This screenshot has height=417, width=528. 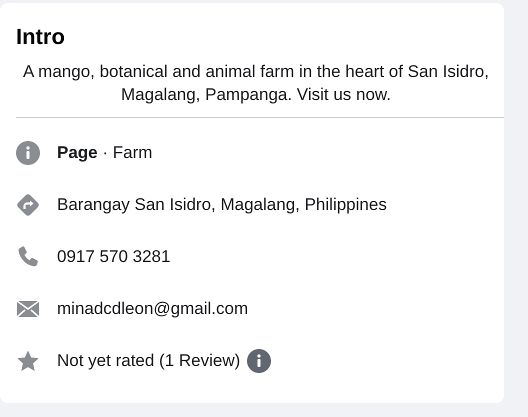 What do you see at coordinates (222, 205) in the screenshot?
I see `detail-text: Barangay San Isidro, Magalang, Philippines` at bounding box center [222, 205].